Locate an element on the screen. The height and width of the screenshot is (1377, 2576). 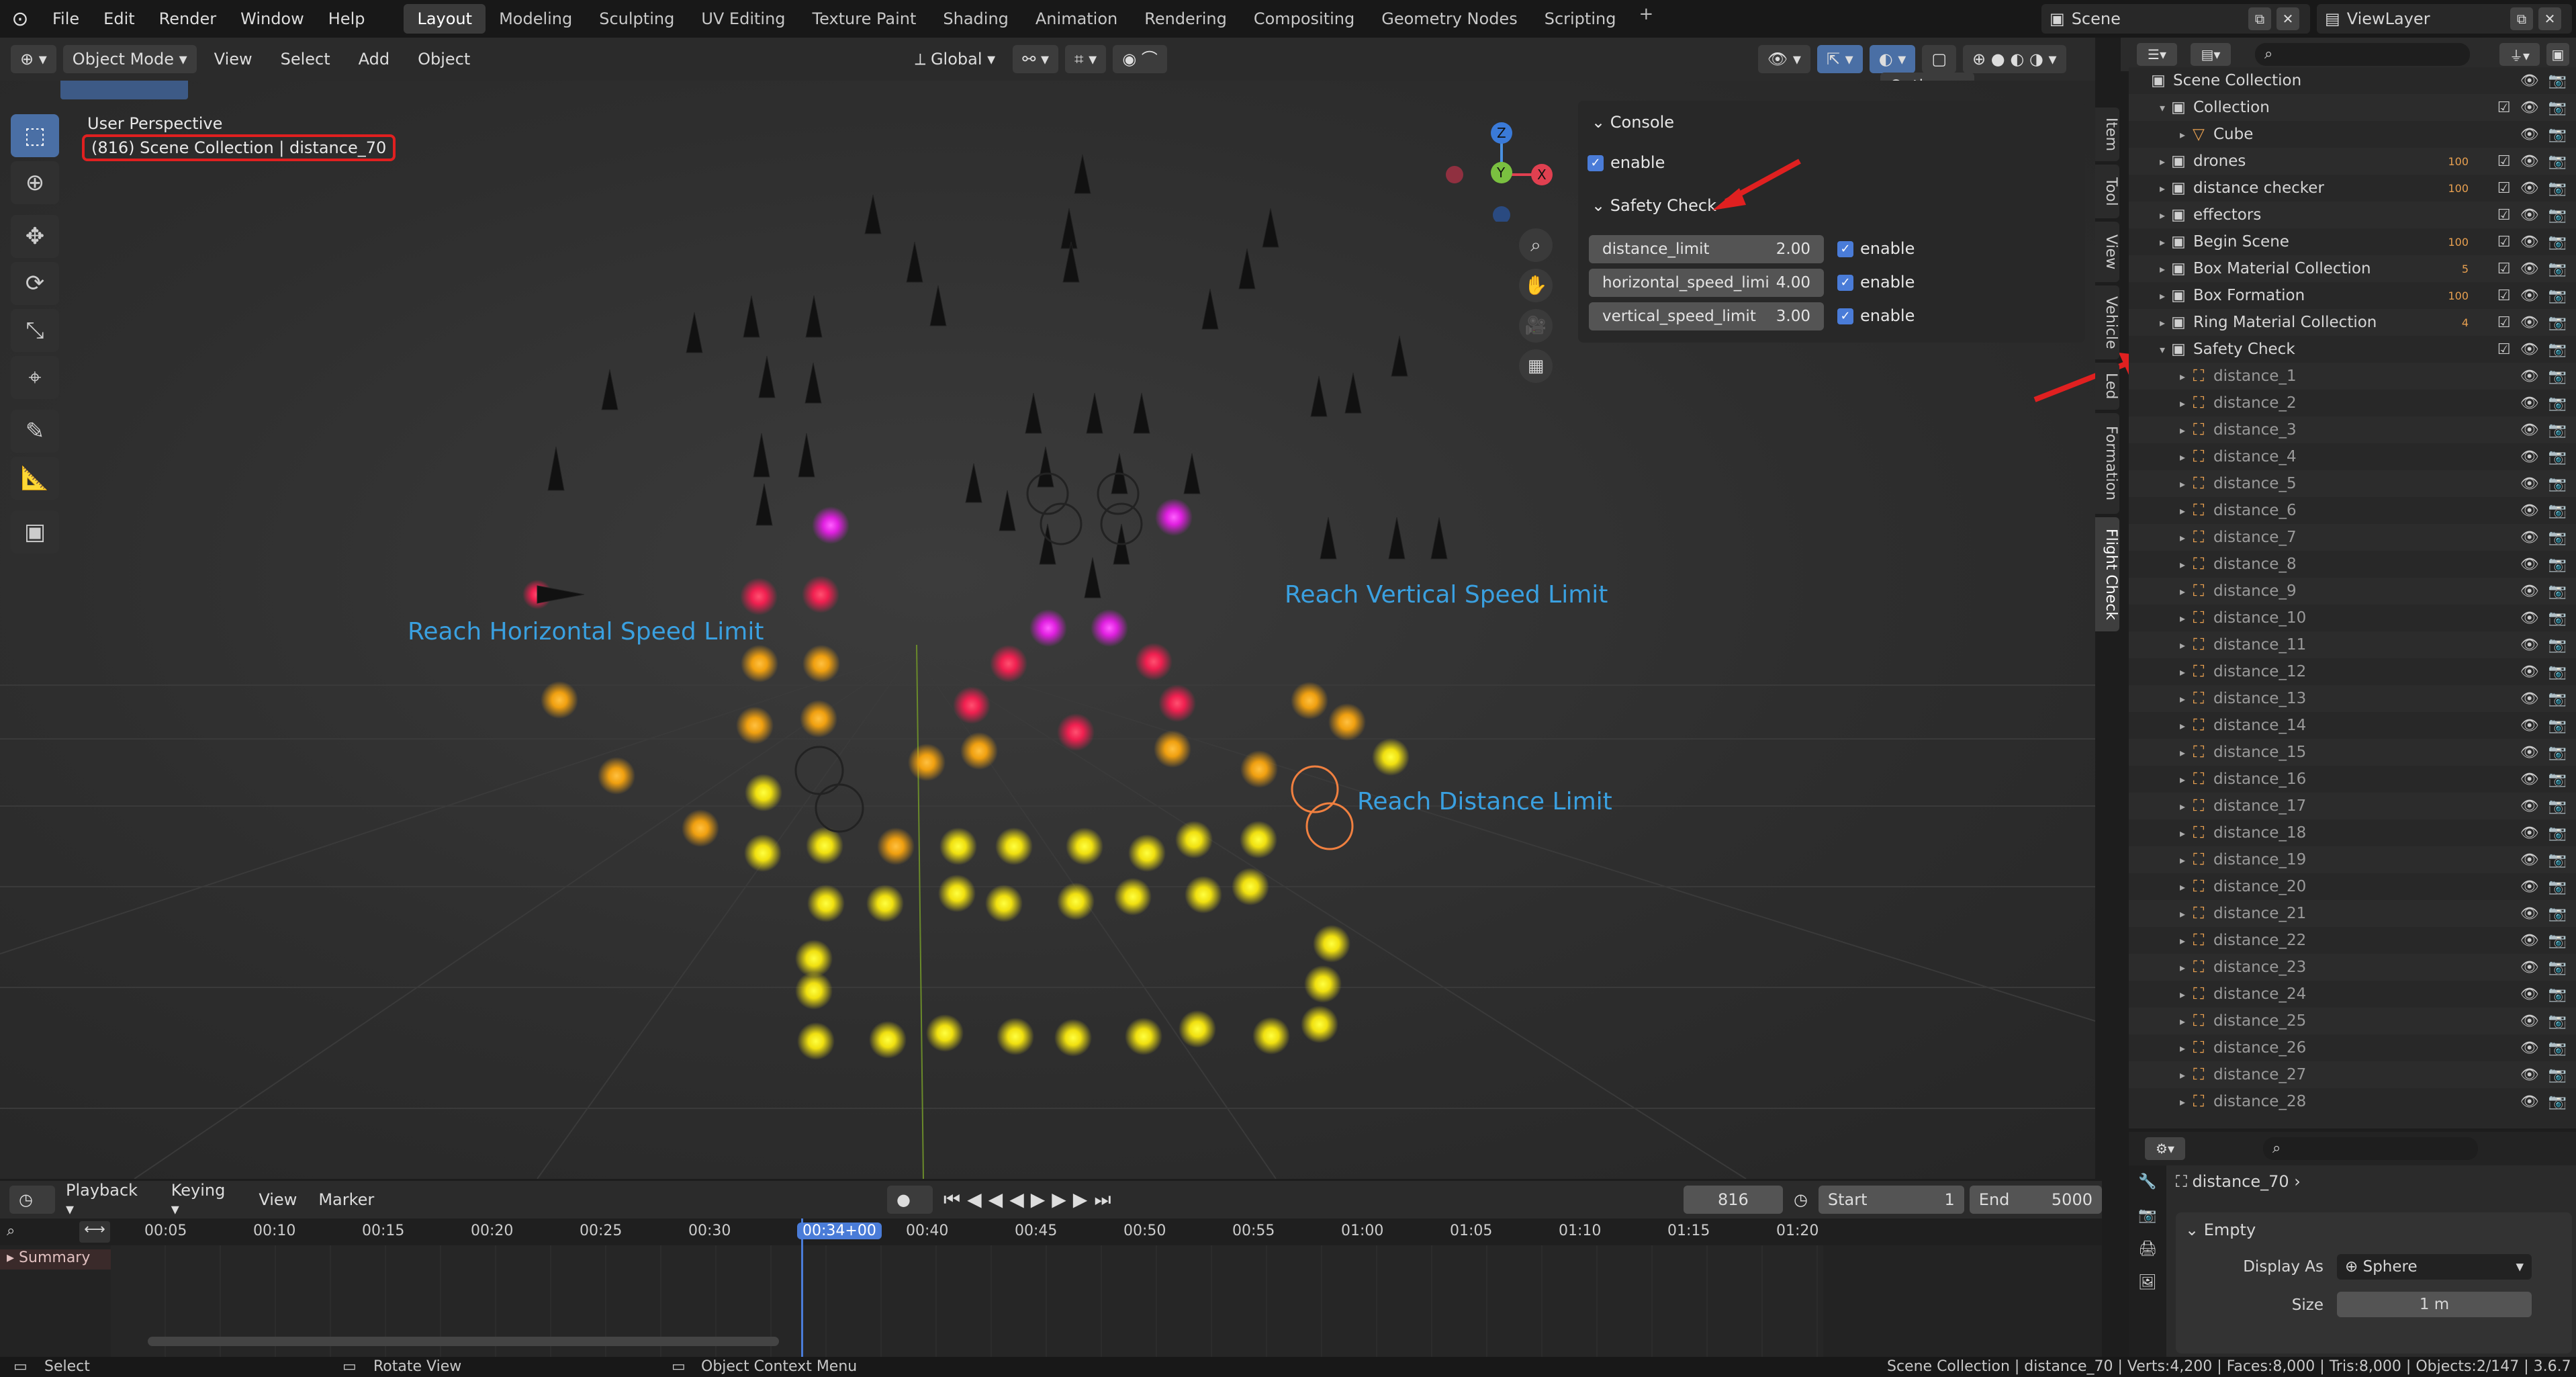
playback-controls: ⏮◀◀◀▶▶▶⏭ is located at coordinates (1031, 1199).